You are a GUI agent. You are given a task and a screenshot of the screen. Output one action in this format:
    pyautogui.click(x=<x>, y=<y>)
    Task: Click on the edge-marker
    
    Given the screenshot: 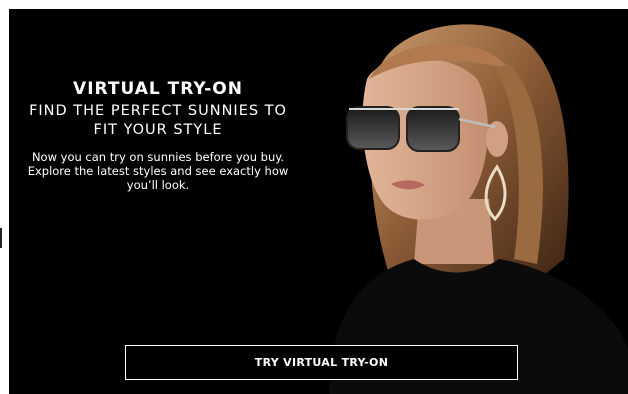 What is the action you would take?
    pyautogui.click(x=1, y=238)
    